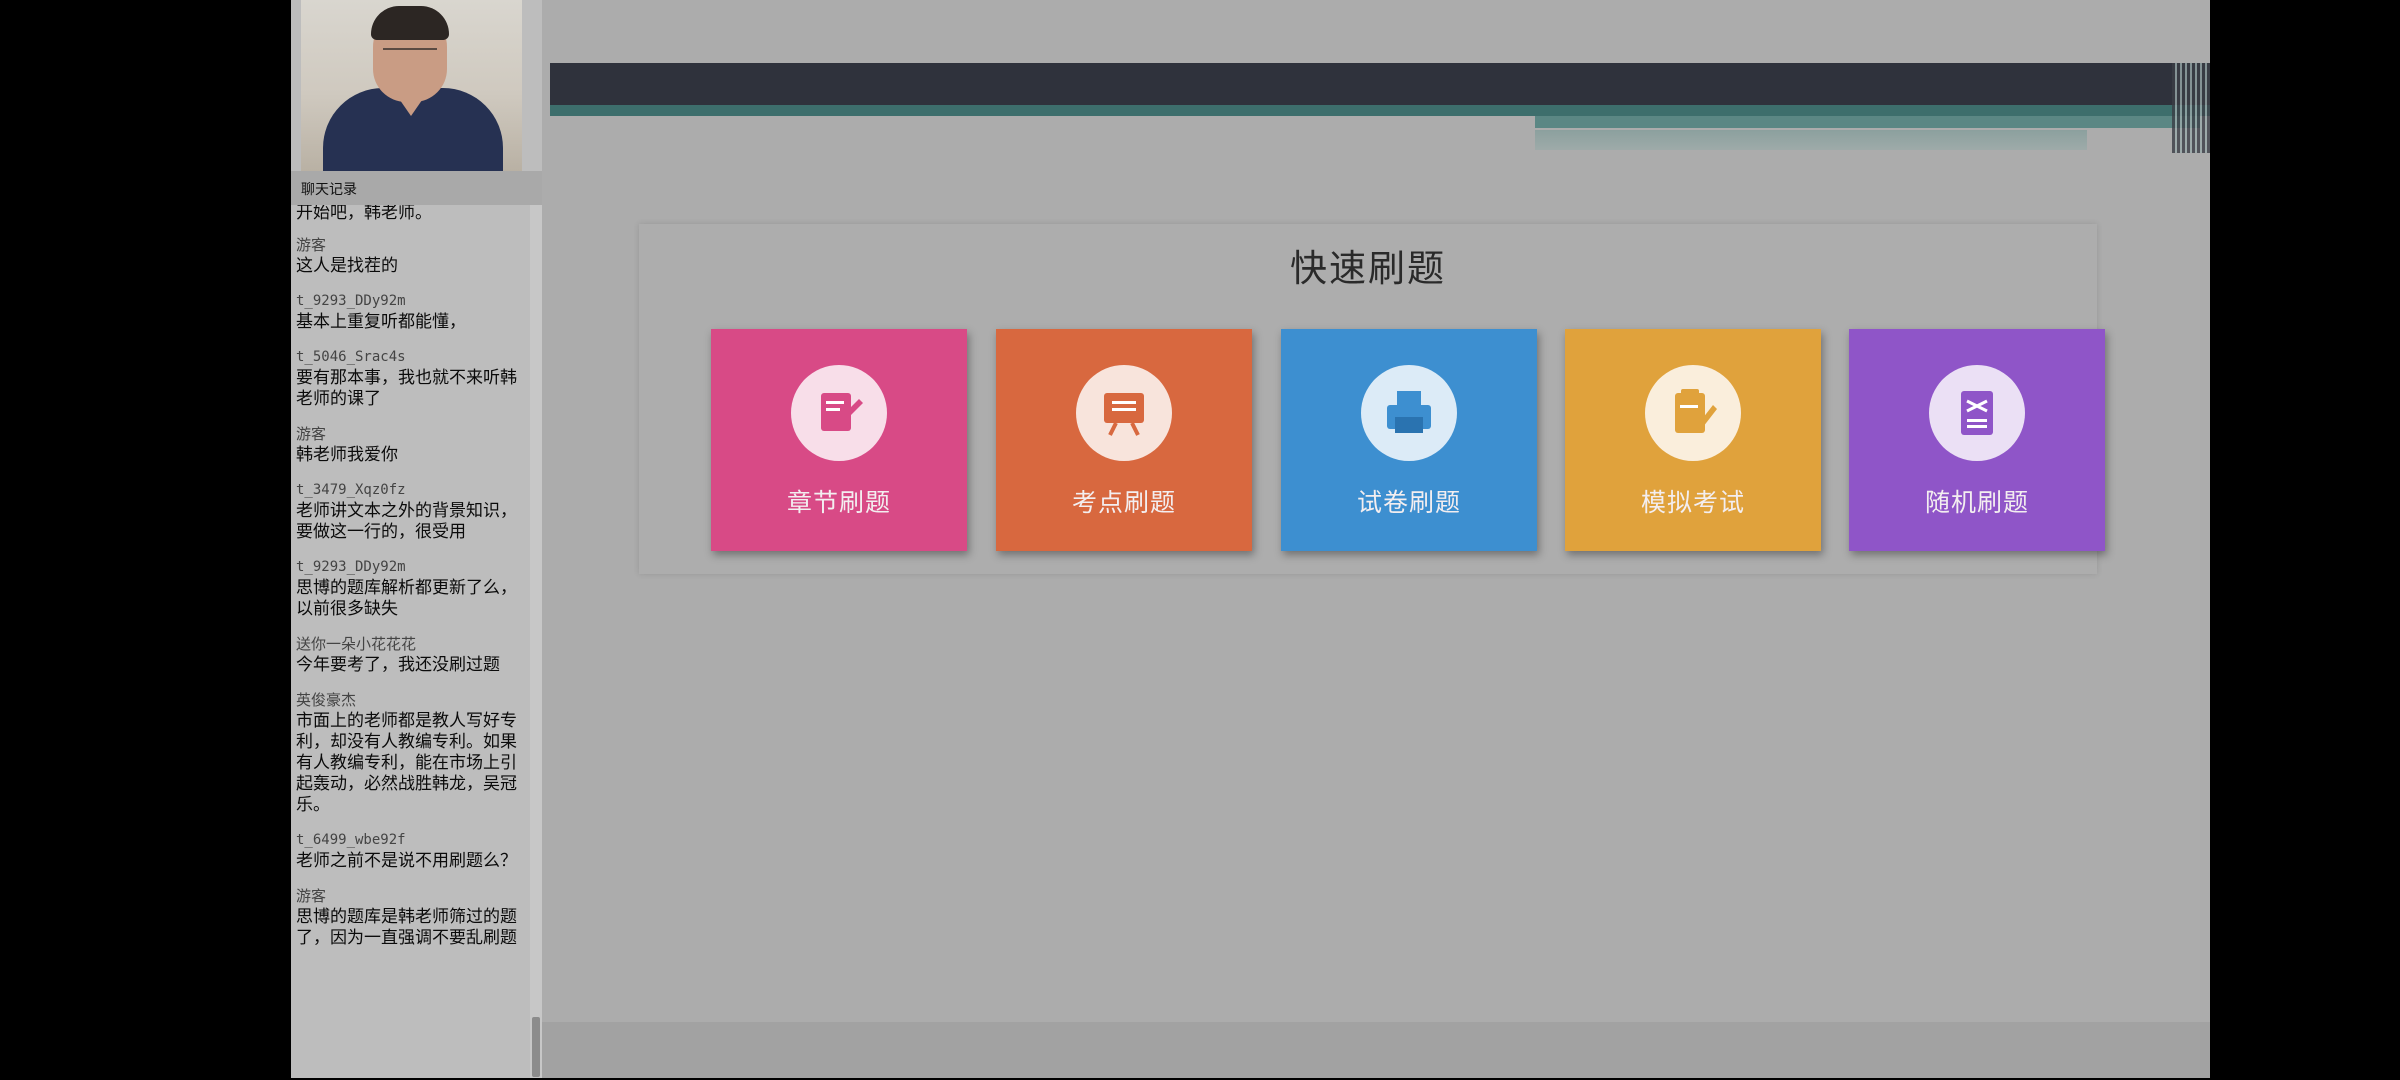 The width and height of the screenshot is (2400, 1080). What do you see at coordinates (411, 256) in the screenshot?
I see `chat-message: 游客 这人是找茬的` at bounding box center [411, 256].